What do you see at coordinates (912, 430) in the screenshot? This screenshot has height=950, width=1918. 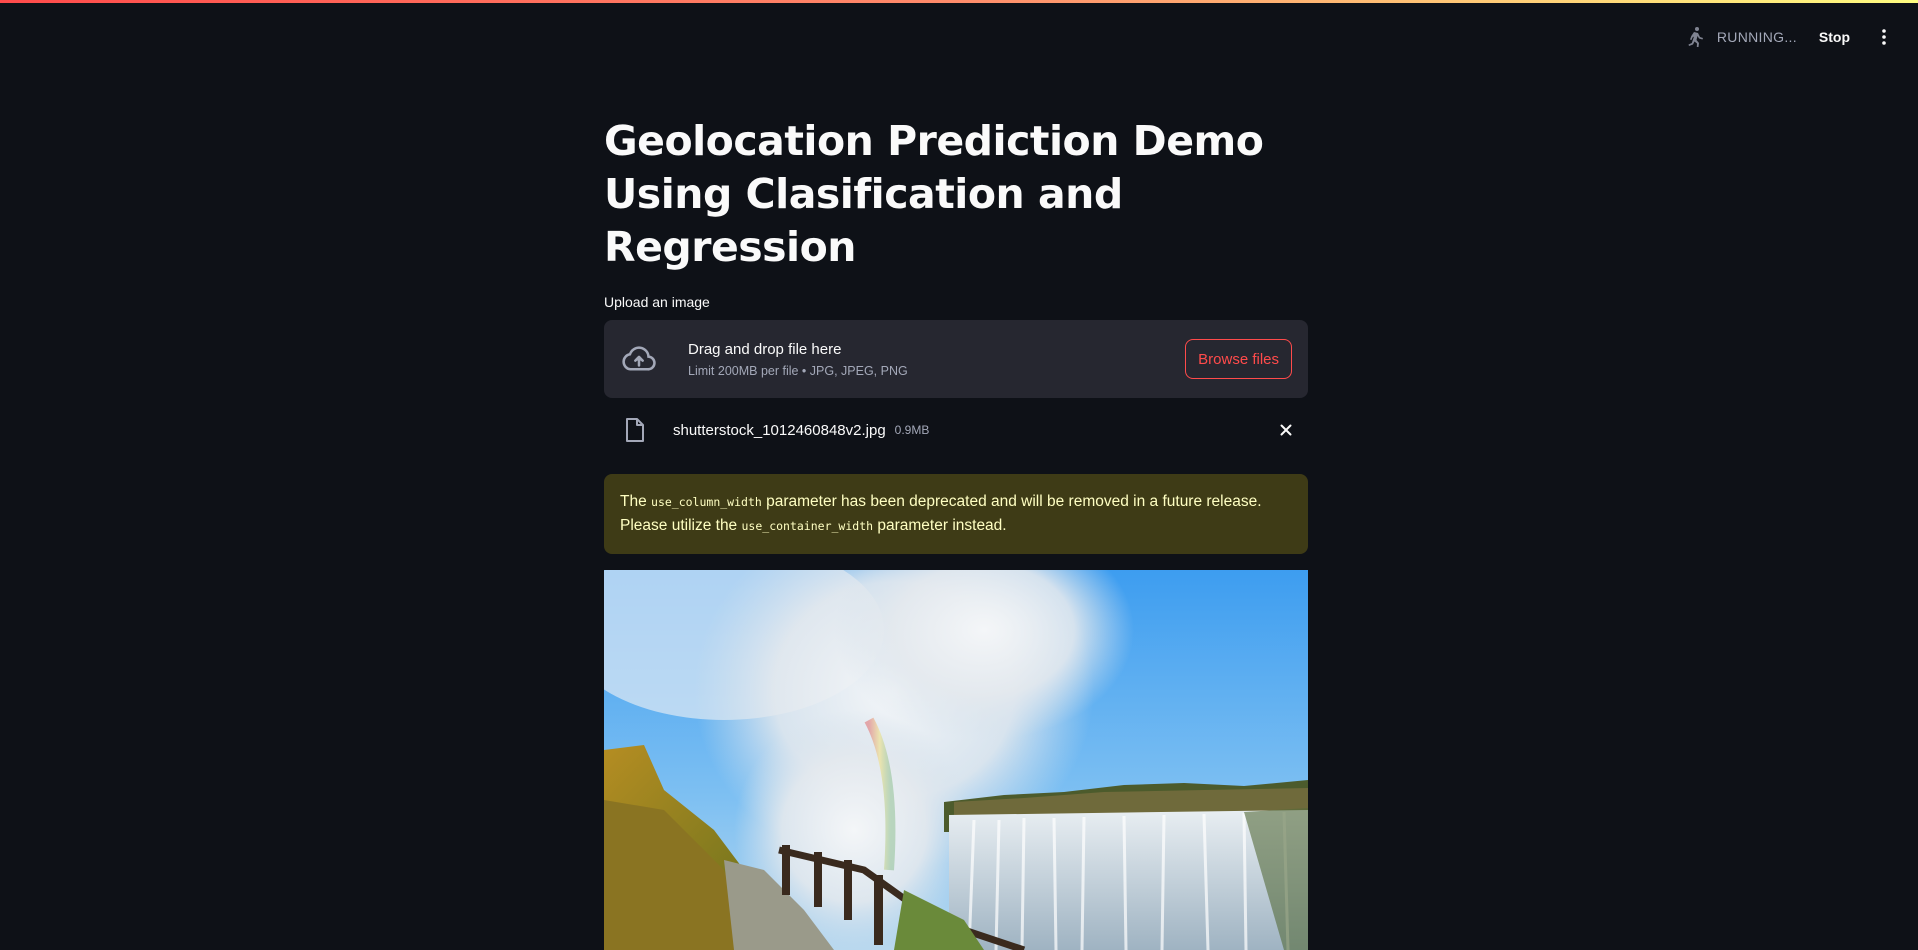 I see `uploaded-file-size: 0.9MB` at bounding box center [912, 430].